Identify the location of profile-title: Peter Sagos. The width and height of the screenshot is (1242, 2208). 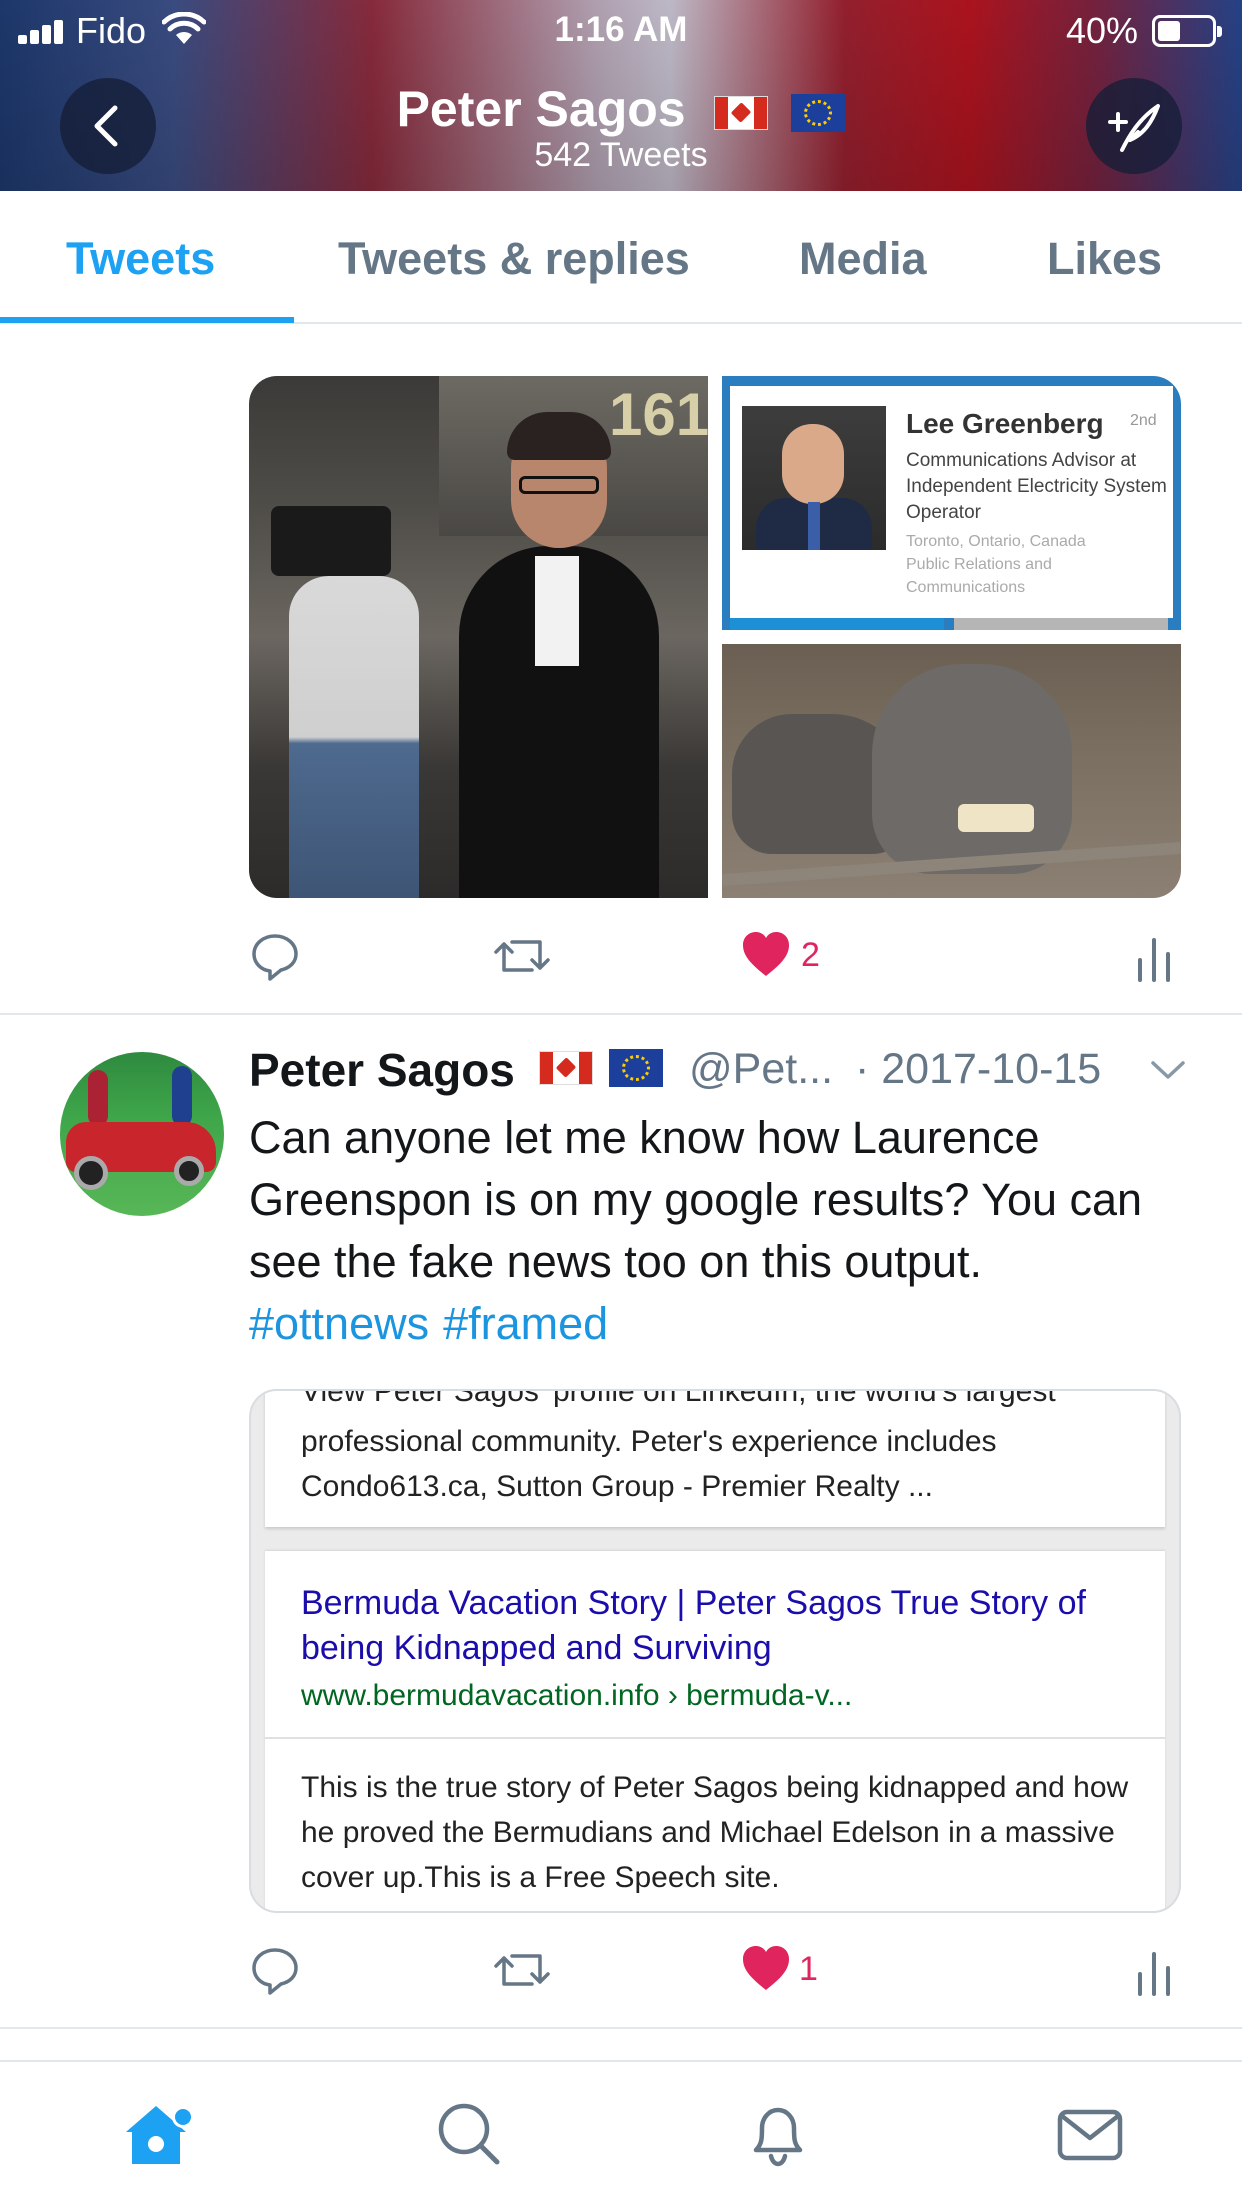
(621, 109).